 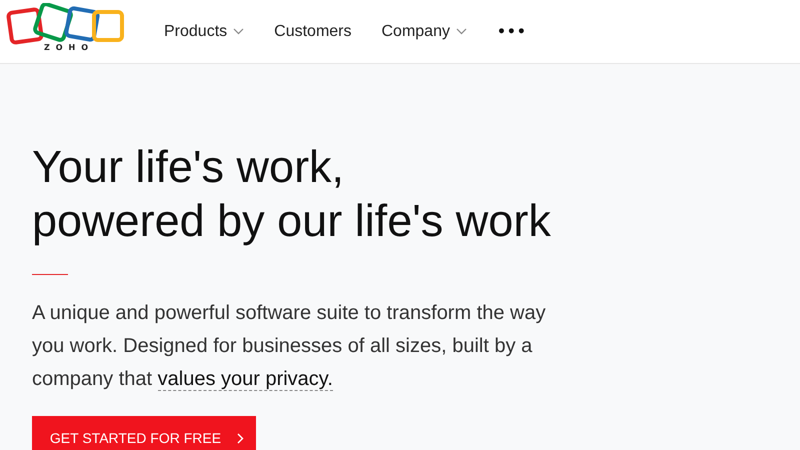 I want to click on headline: powered by our life's work, so click(x=292, y=221).